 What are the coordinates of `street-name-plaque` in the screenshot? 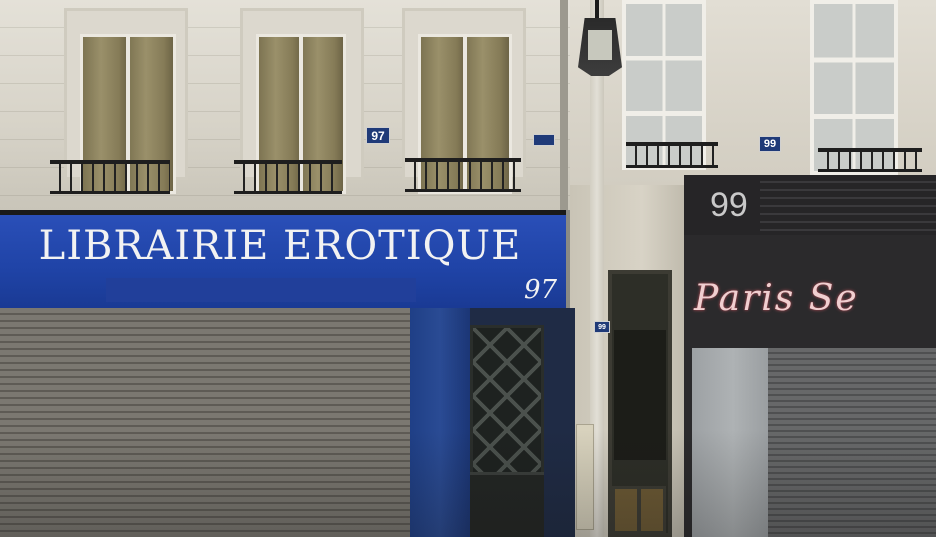 It's located at (544, 140).